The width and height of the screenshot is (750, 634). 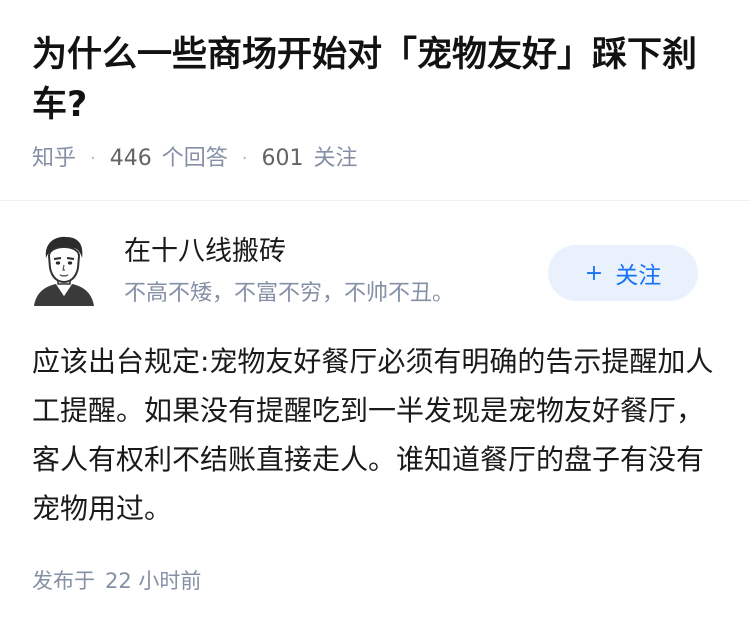 I want to click on follower-count: 601, so click(x=282, y=158).